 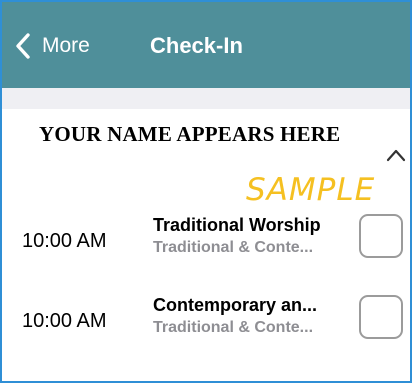 I want to click on back-button: More, so click(x=52, y=46).